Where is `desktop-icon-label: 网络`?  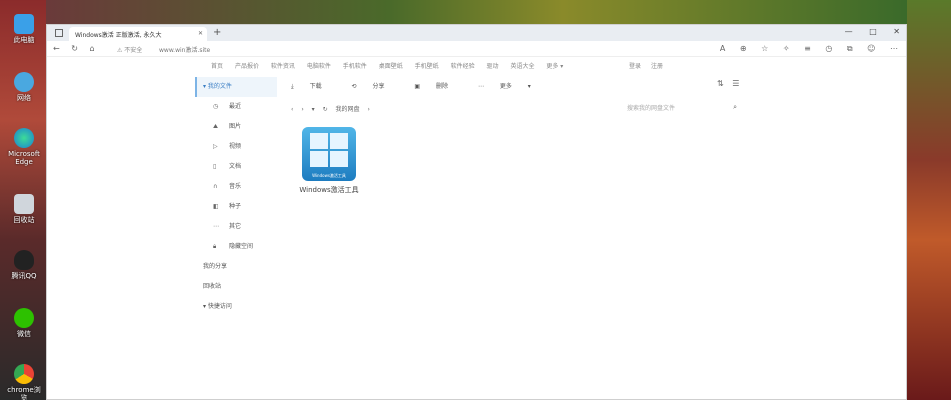 desktop-icon-label: 网络 is located at coordinates (24, 98).